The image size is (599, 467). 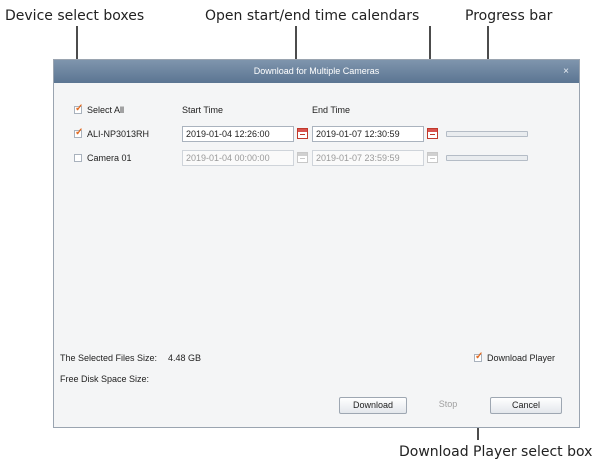 I want to click on select-all-checkbox, so click(x=78, y=108).